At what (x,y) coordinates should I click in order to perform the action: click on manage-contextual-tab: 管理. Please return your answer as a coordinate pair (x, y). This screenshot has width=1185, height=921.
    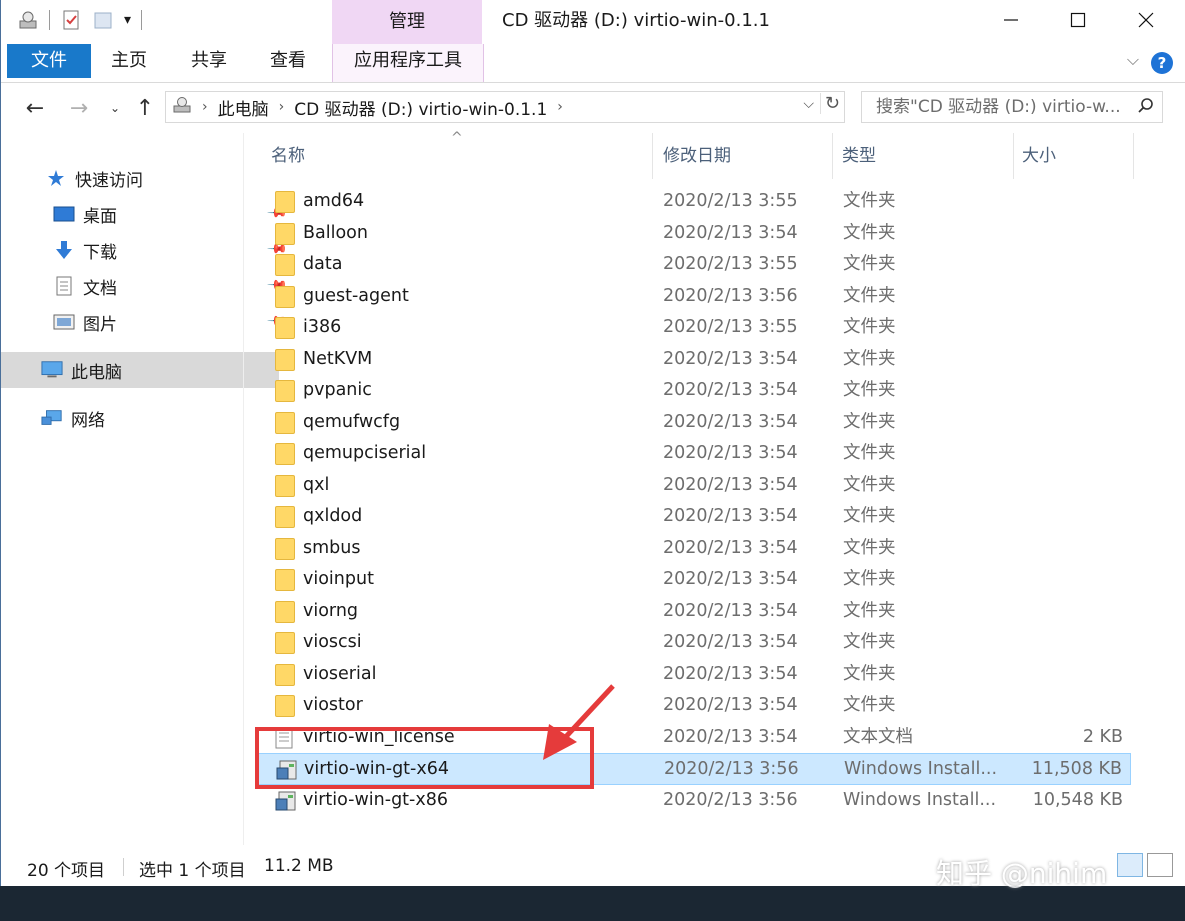
    Looking at the image, I should click on (407, 22).